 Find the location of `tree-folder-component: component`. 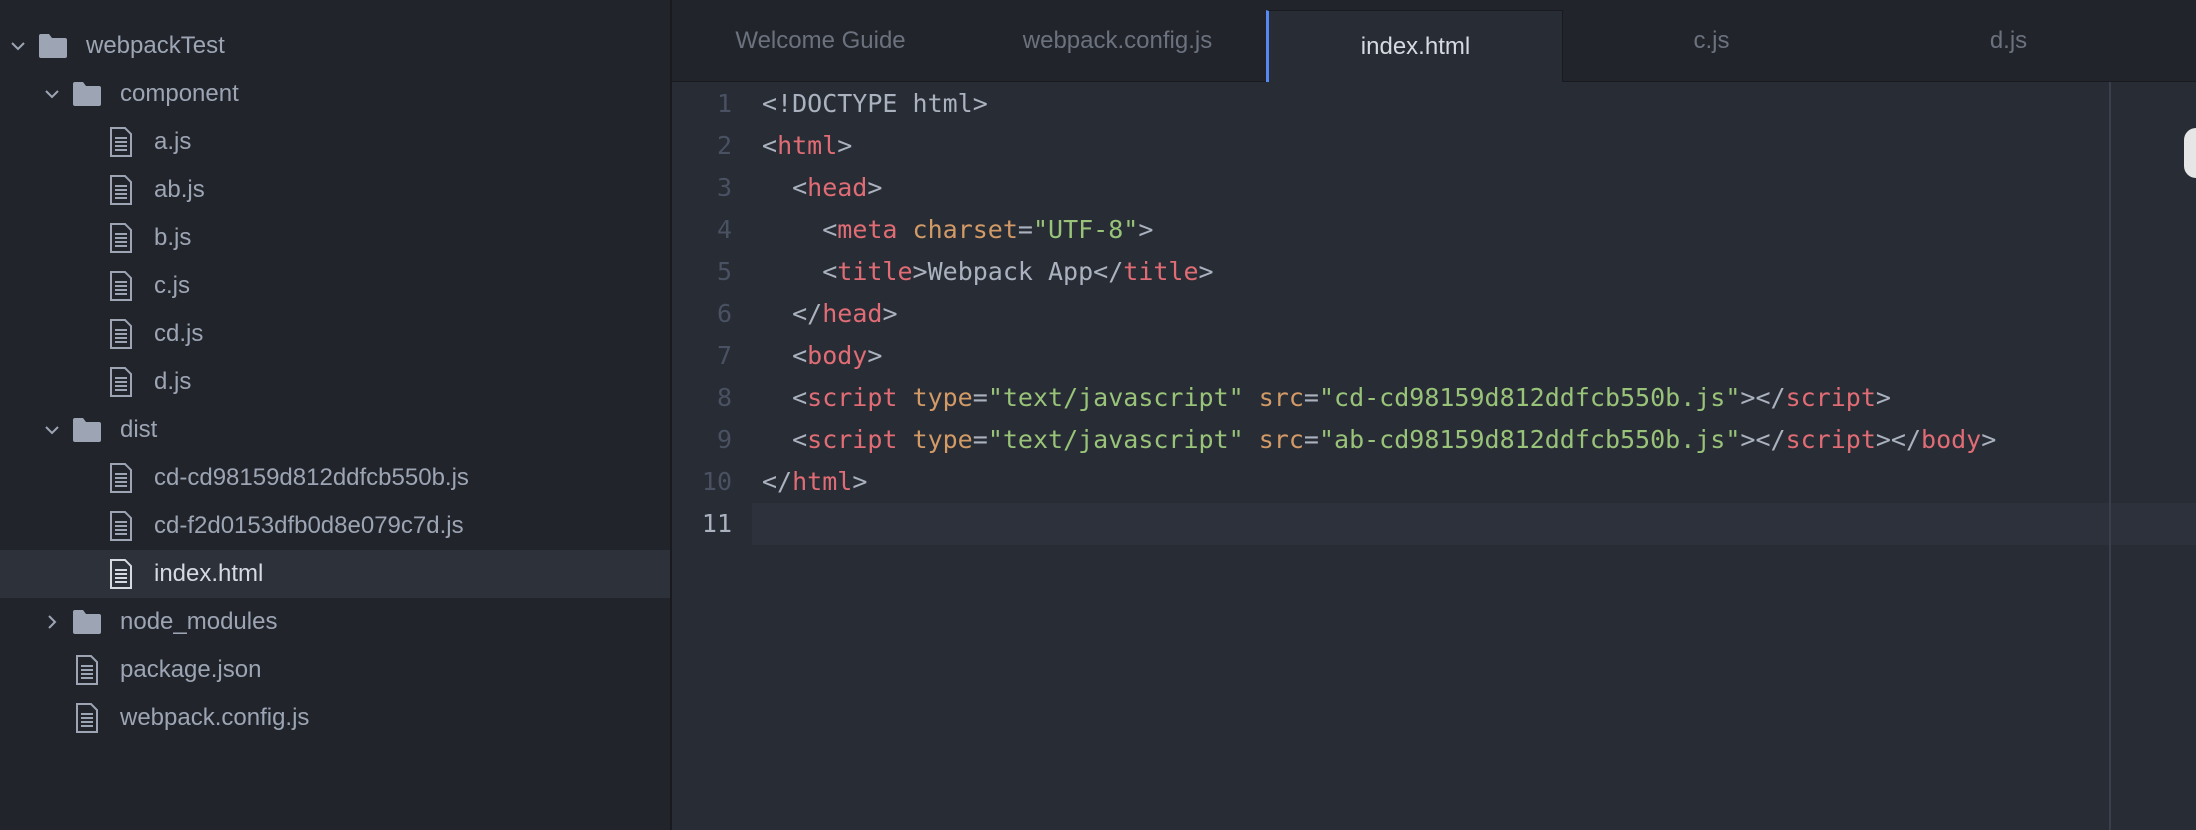

tree-folder-component: component is located at coordinates (335, 94).